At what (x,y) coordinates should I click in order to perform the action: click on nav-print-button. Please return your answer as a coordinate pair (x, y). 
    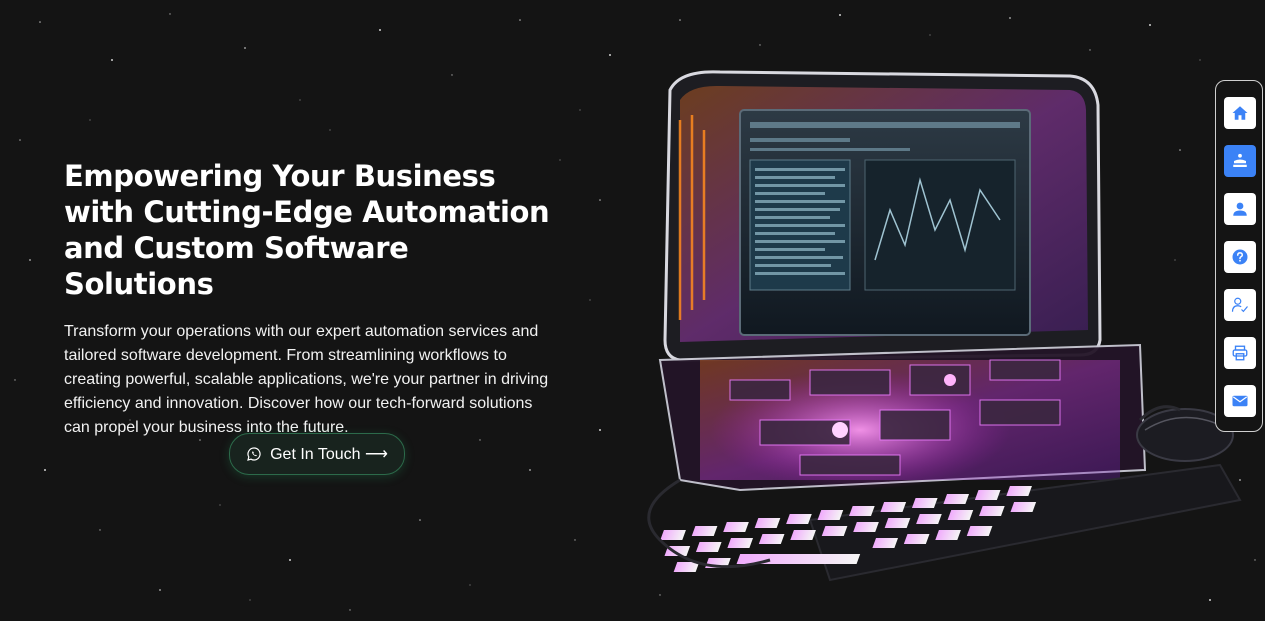
    Looking at the image, I should click on (1240, 353).